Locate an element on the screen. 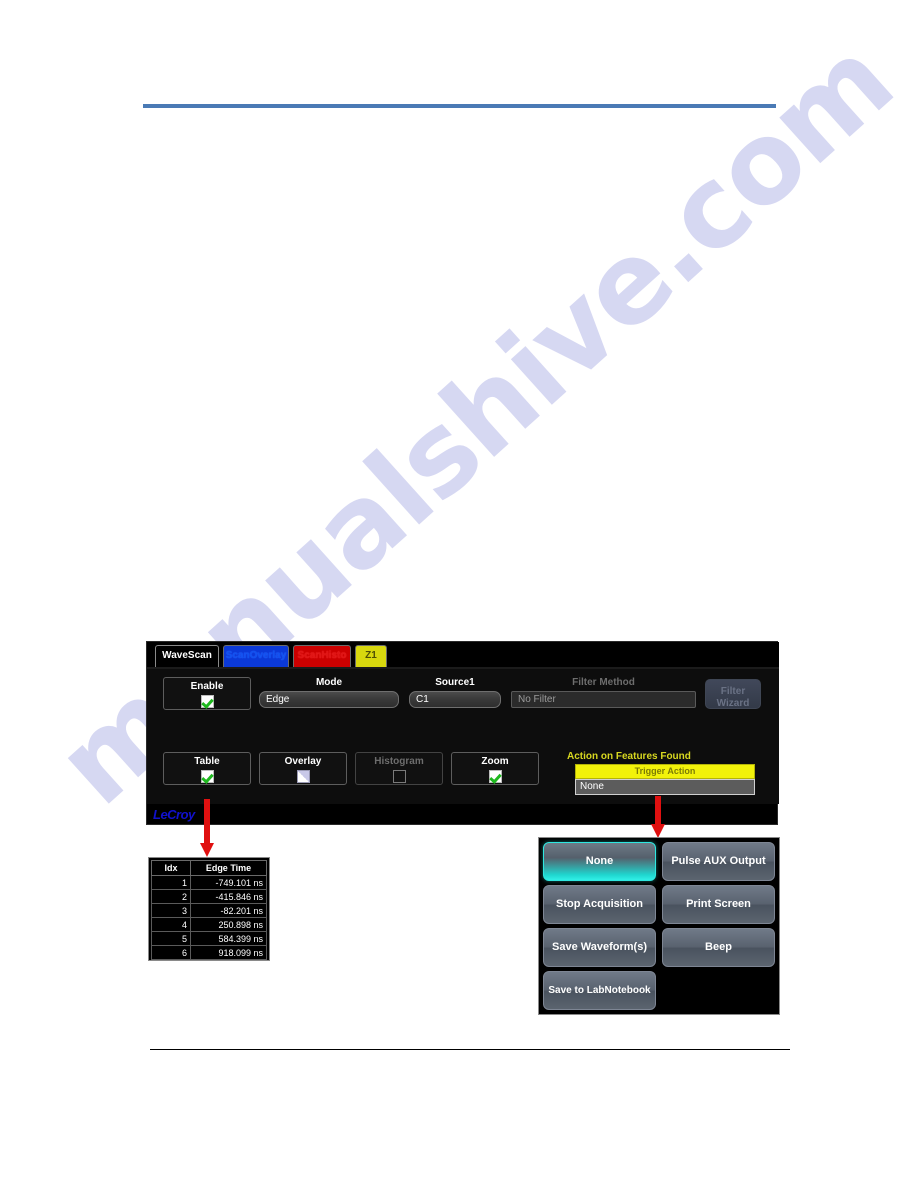 The width and height of the screenshot is (918, 1188). table-checkbox-group: Table is located at coordinates (207, 768).